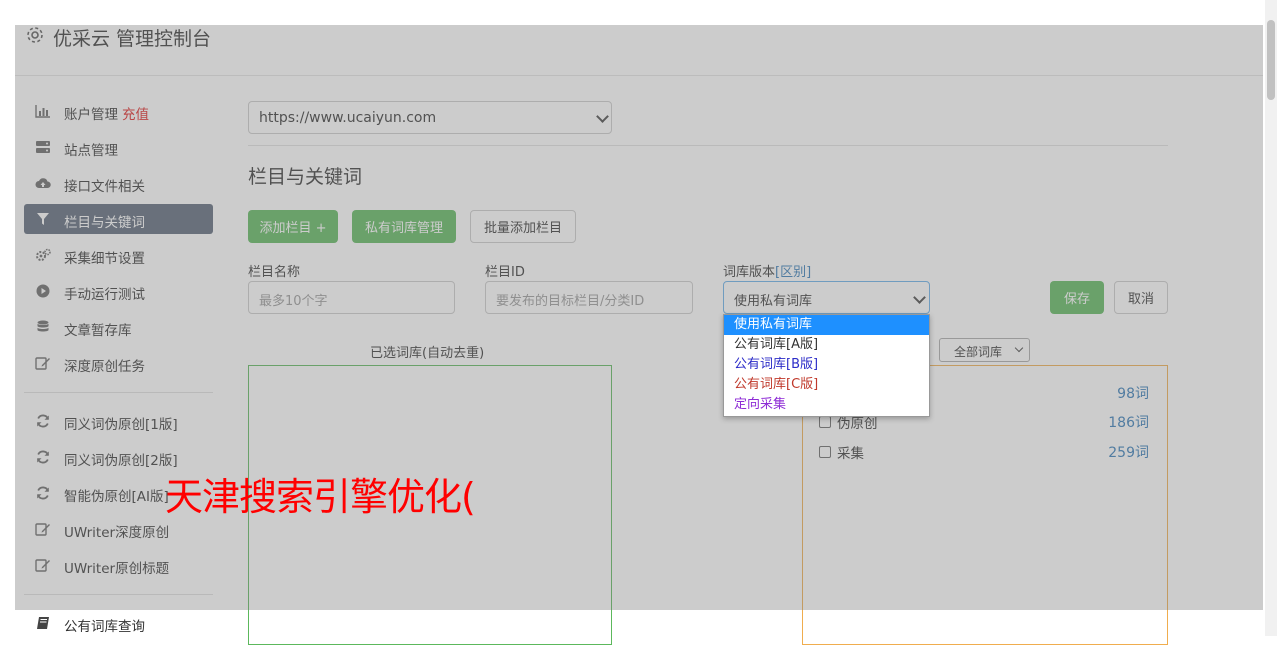 The height and width of the screenshot is (645, 1277). What do you see at coordinates (850, 454) in the screenshot?
I see `library-name: 采集` at bounding box center [850, 454].